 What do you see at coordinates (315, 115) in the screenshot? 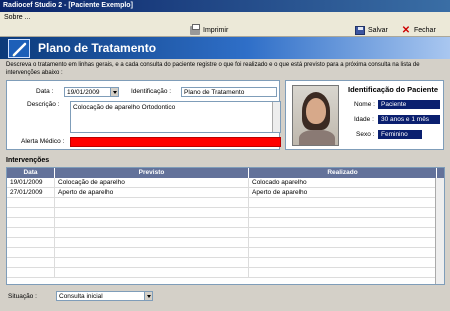
I see `patient-photo` at bounding box center [315, 115].